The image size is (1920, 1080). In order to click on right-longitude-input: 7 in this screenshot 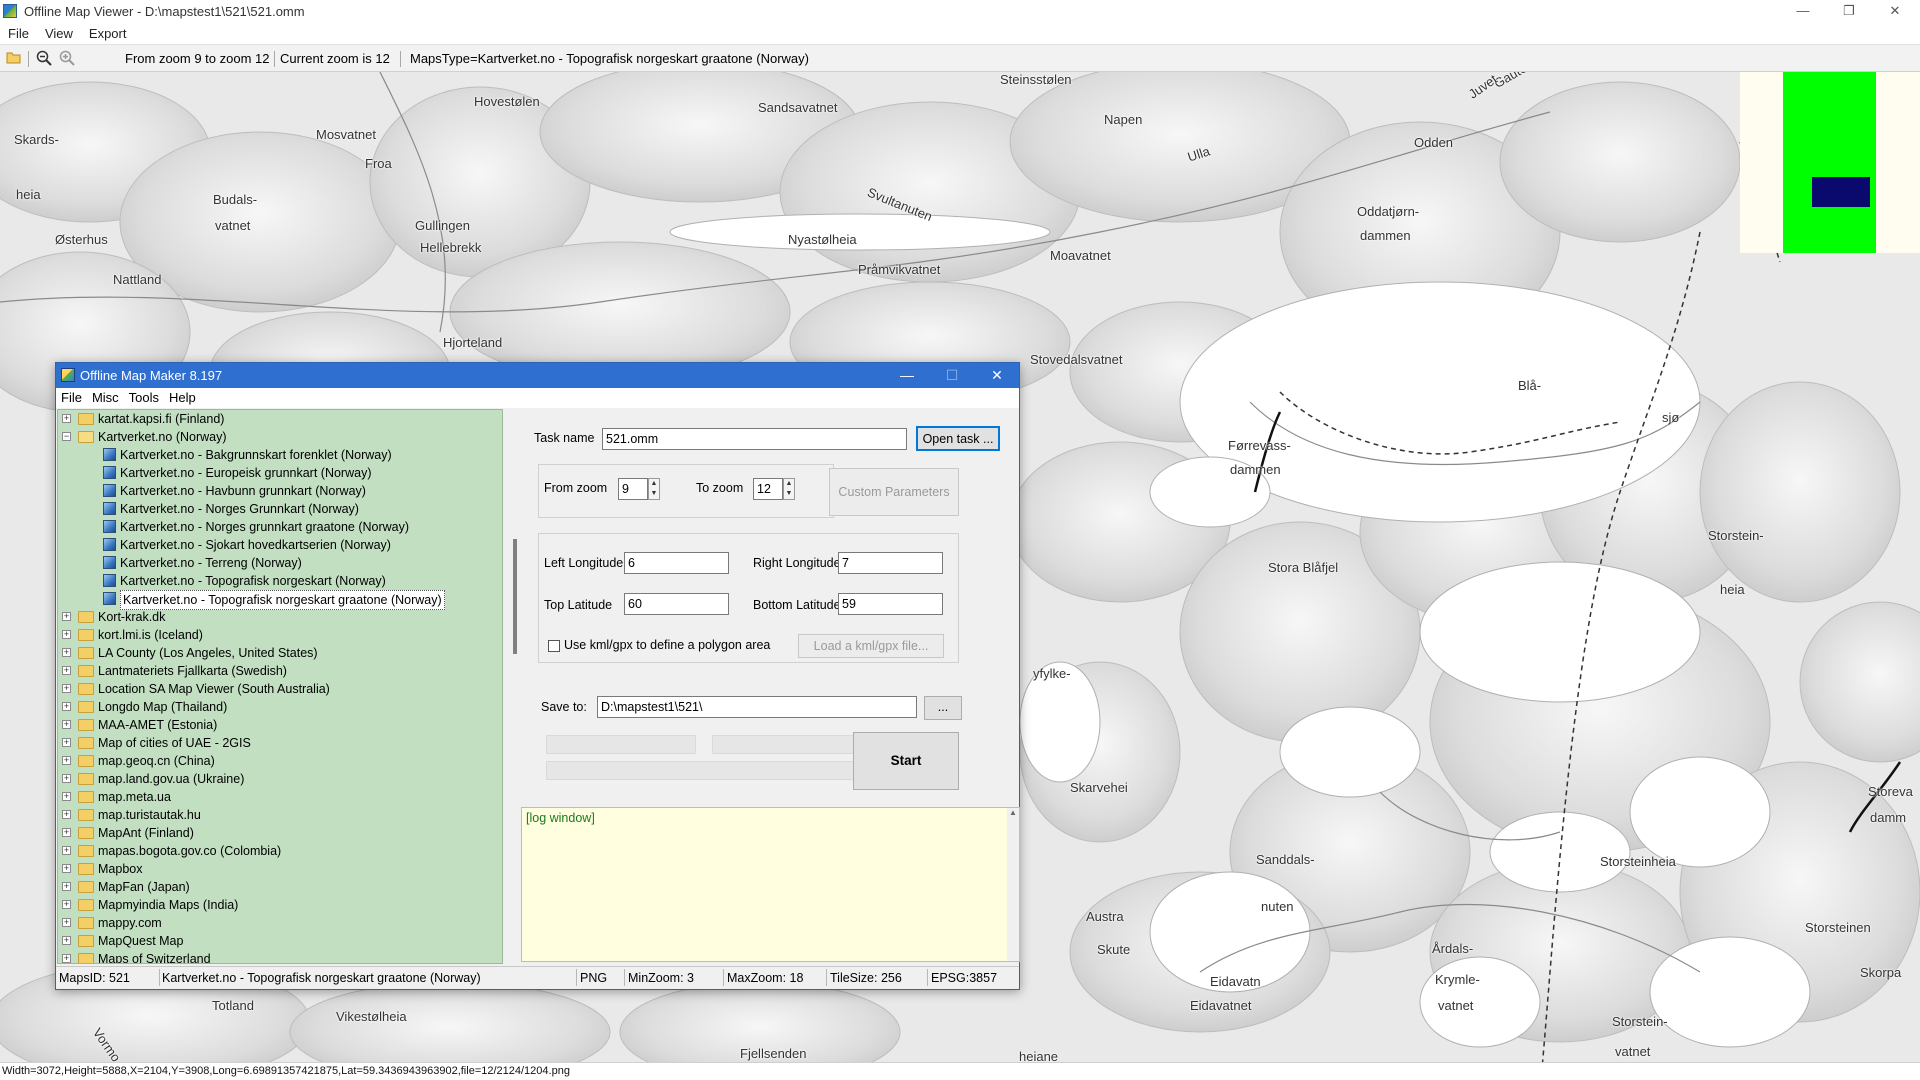, I will do `click(890, 563)`.